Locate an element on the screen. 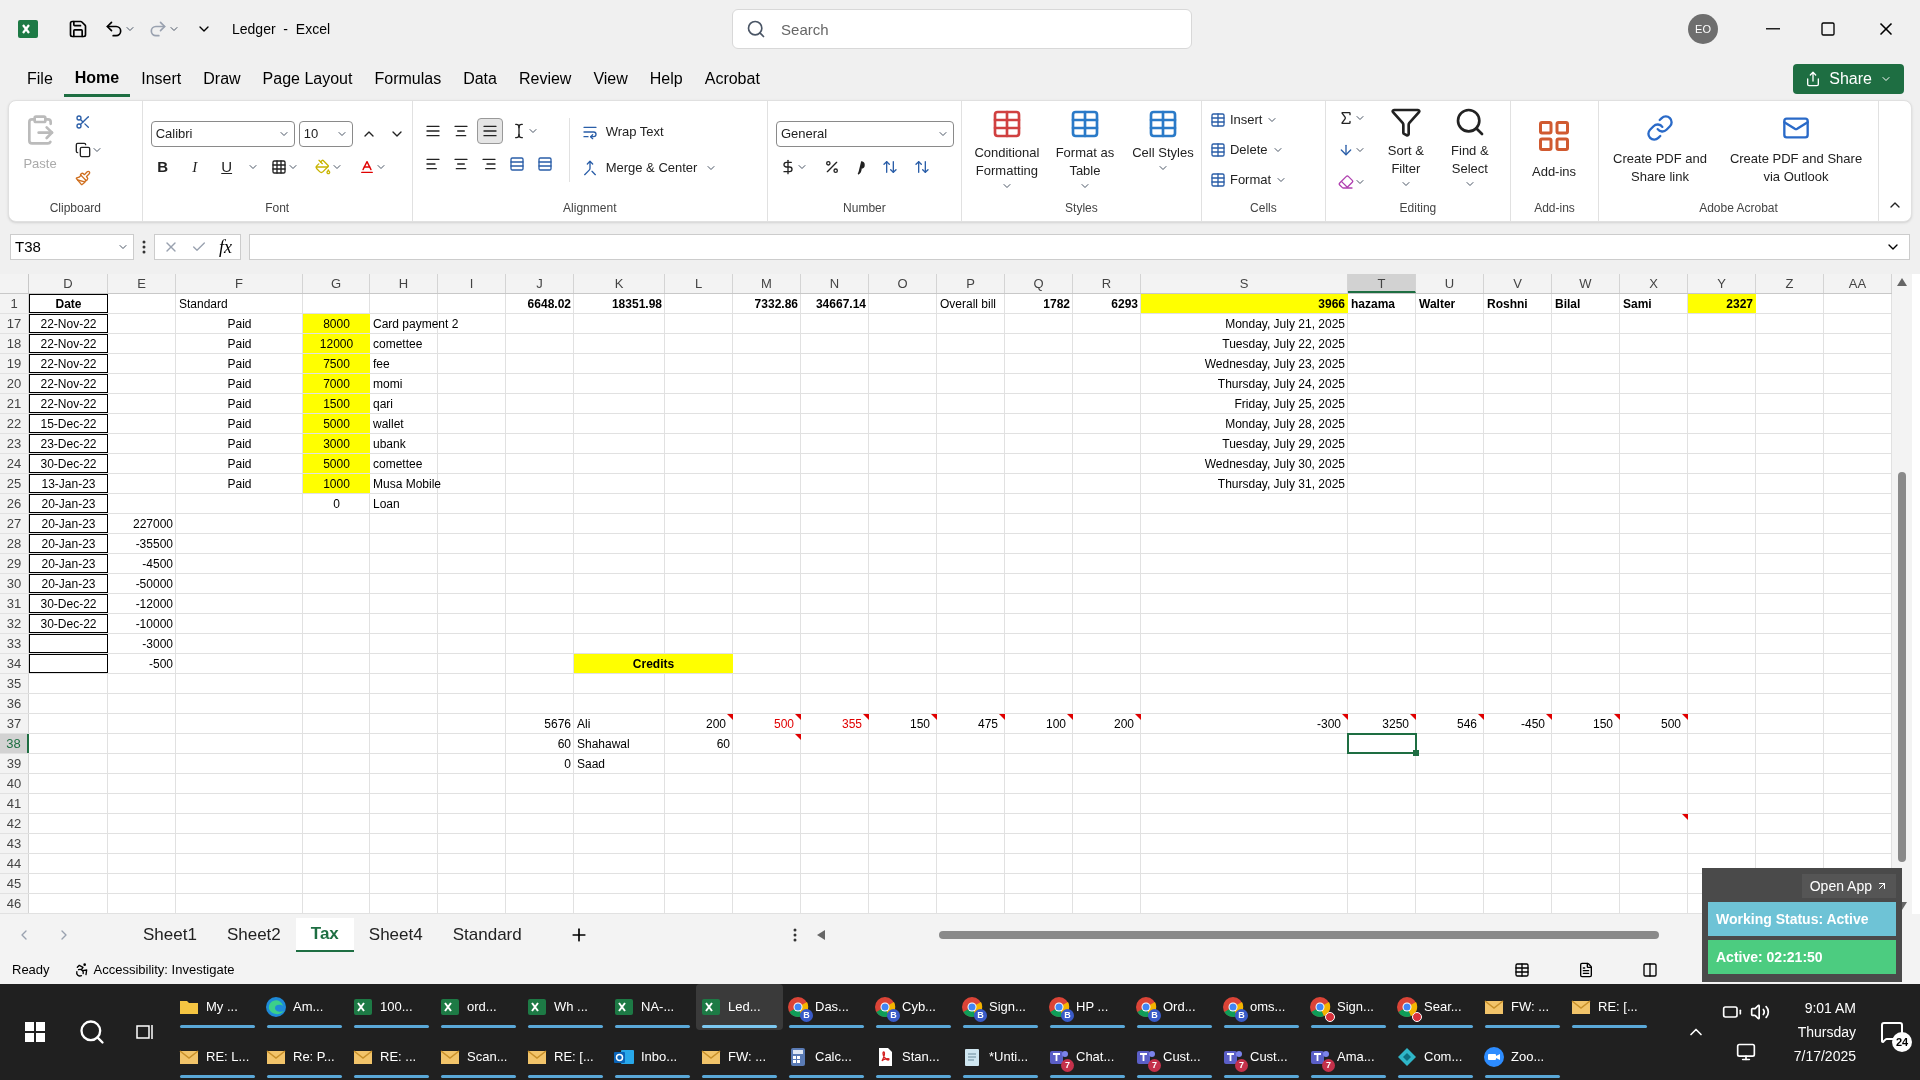  insert-function-button: fx is located at coordinates (225, 247).